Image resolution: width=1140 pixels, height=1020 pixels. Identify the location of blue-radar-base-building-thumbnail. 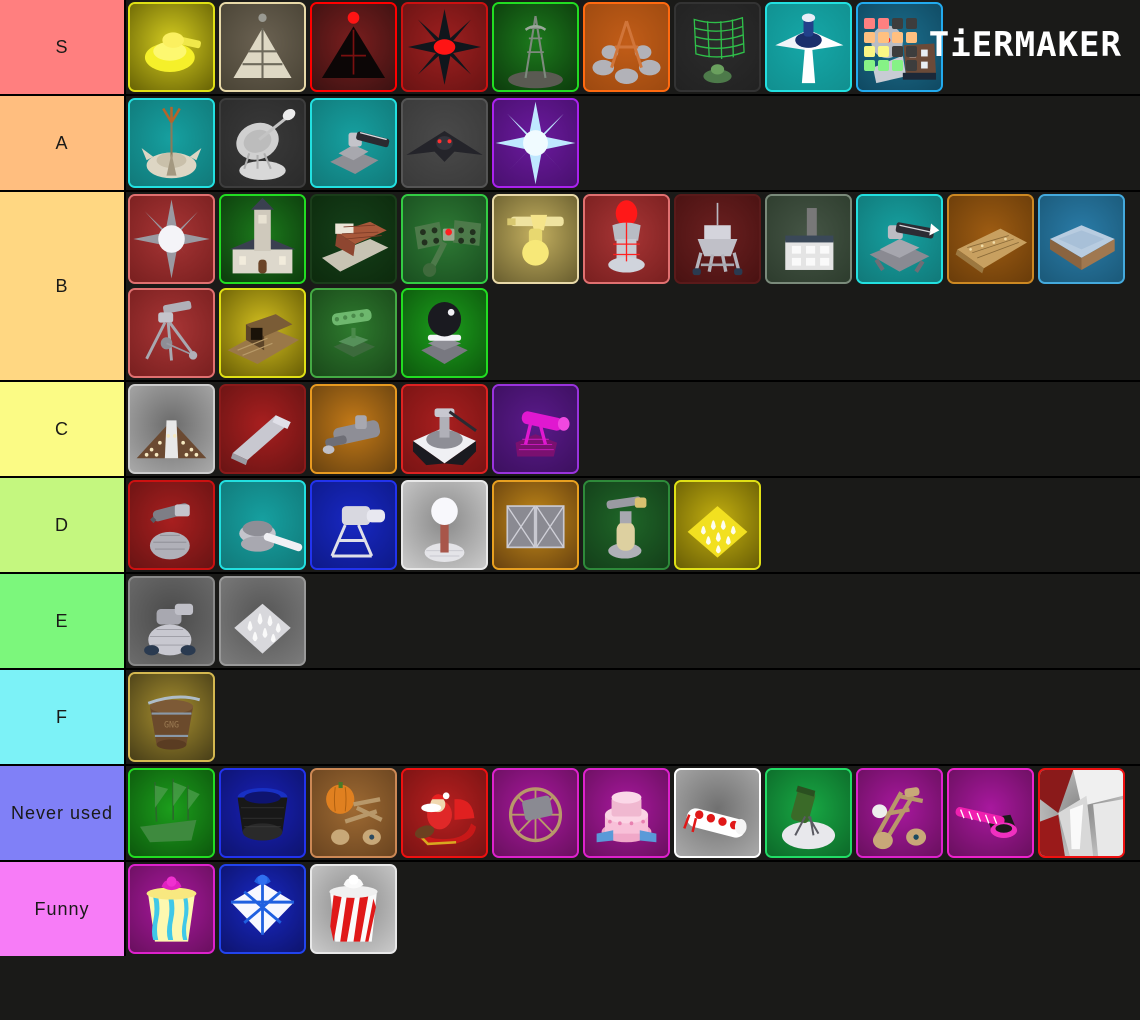
(899, 47).